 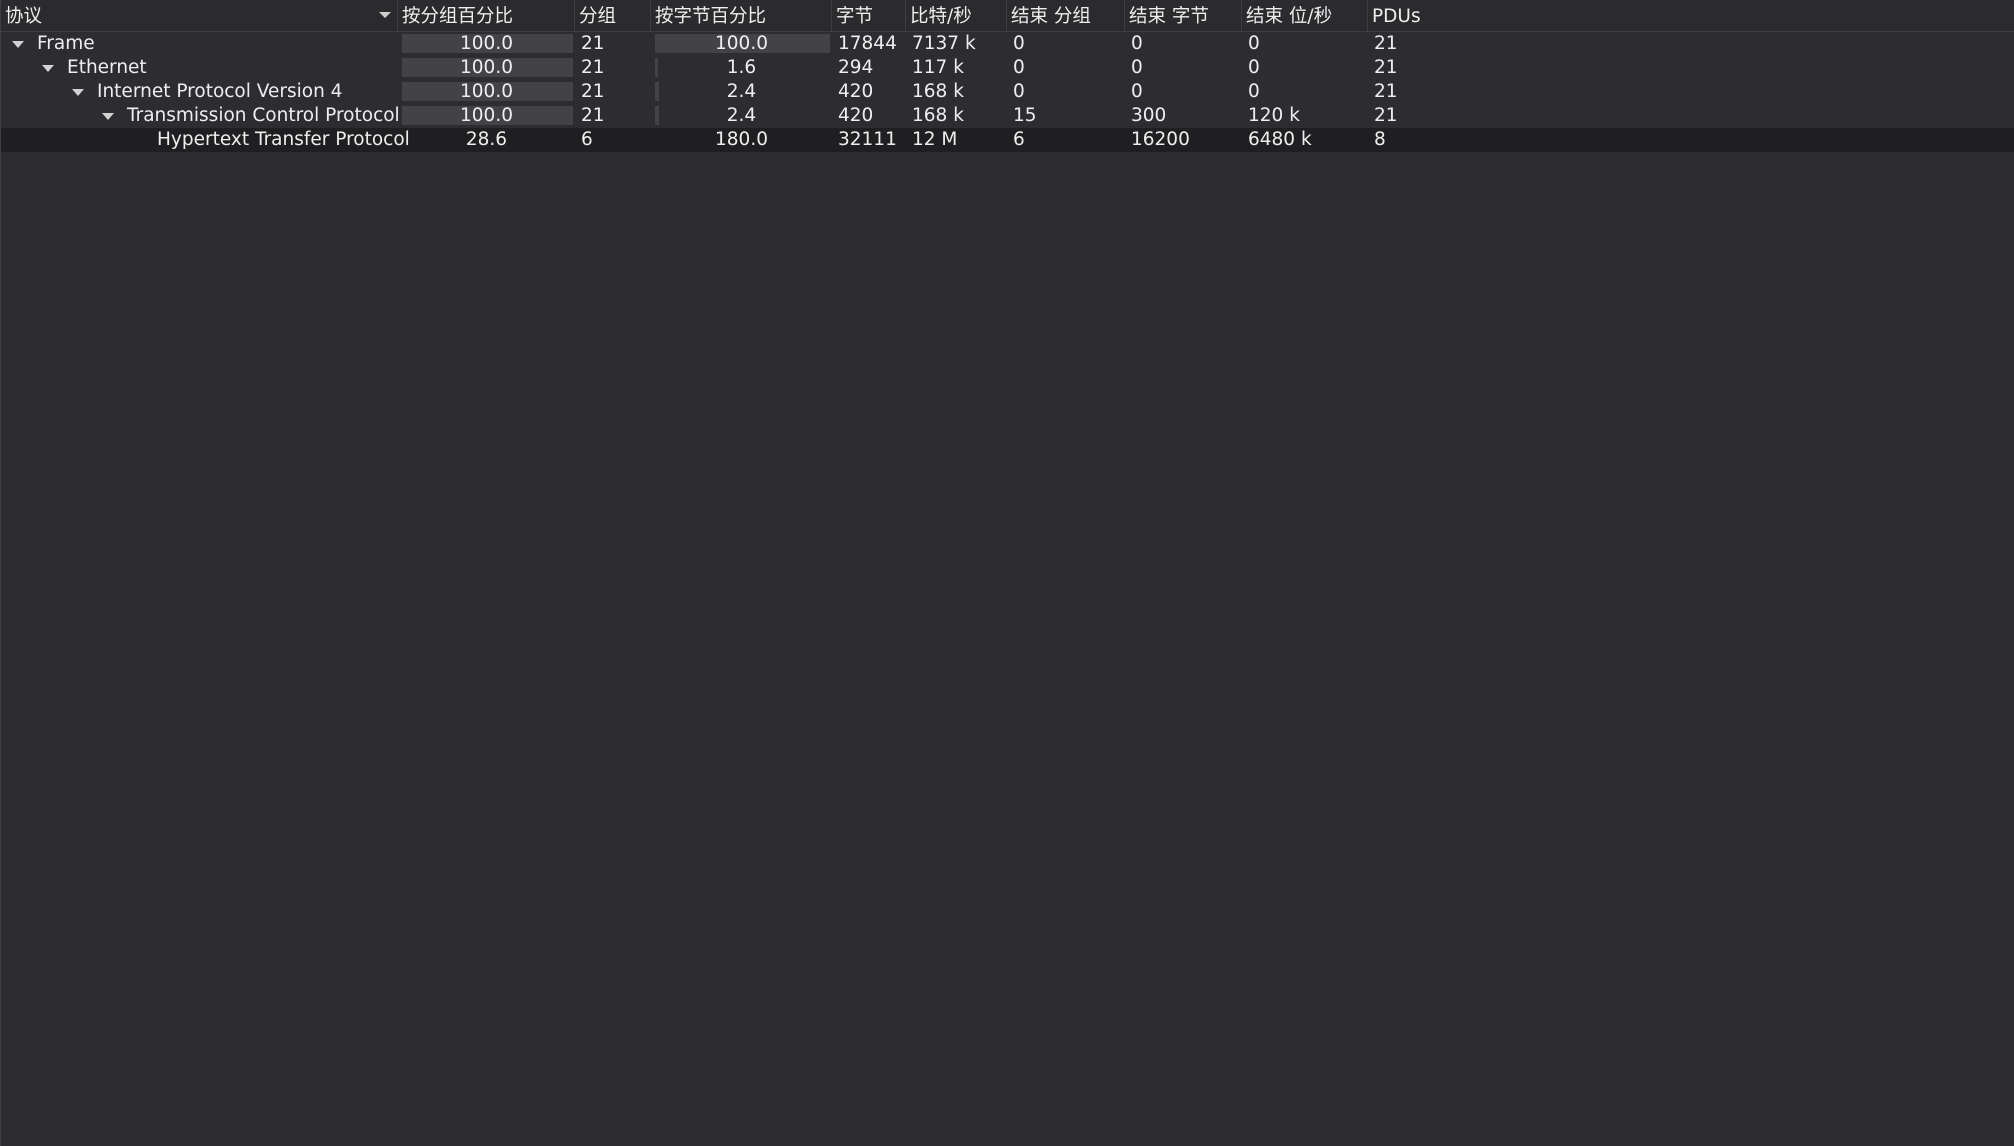 I want to click on protocol-cell: Frame, so click(x=199, y=44).